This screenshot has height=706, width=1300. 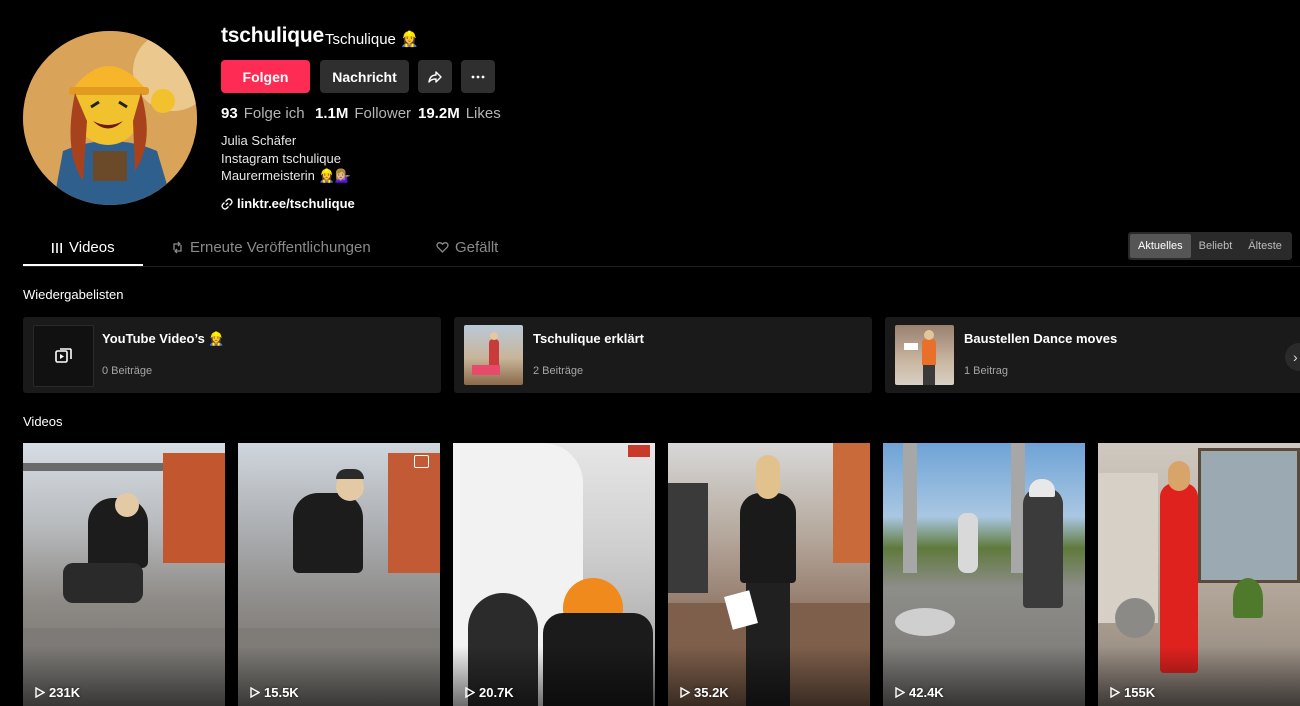 I want to click on tab-label: Erneute Veröffentlichungen, so click(x=280, y=247).